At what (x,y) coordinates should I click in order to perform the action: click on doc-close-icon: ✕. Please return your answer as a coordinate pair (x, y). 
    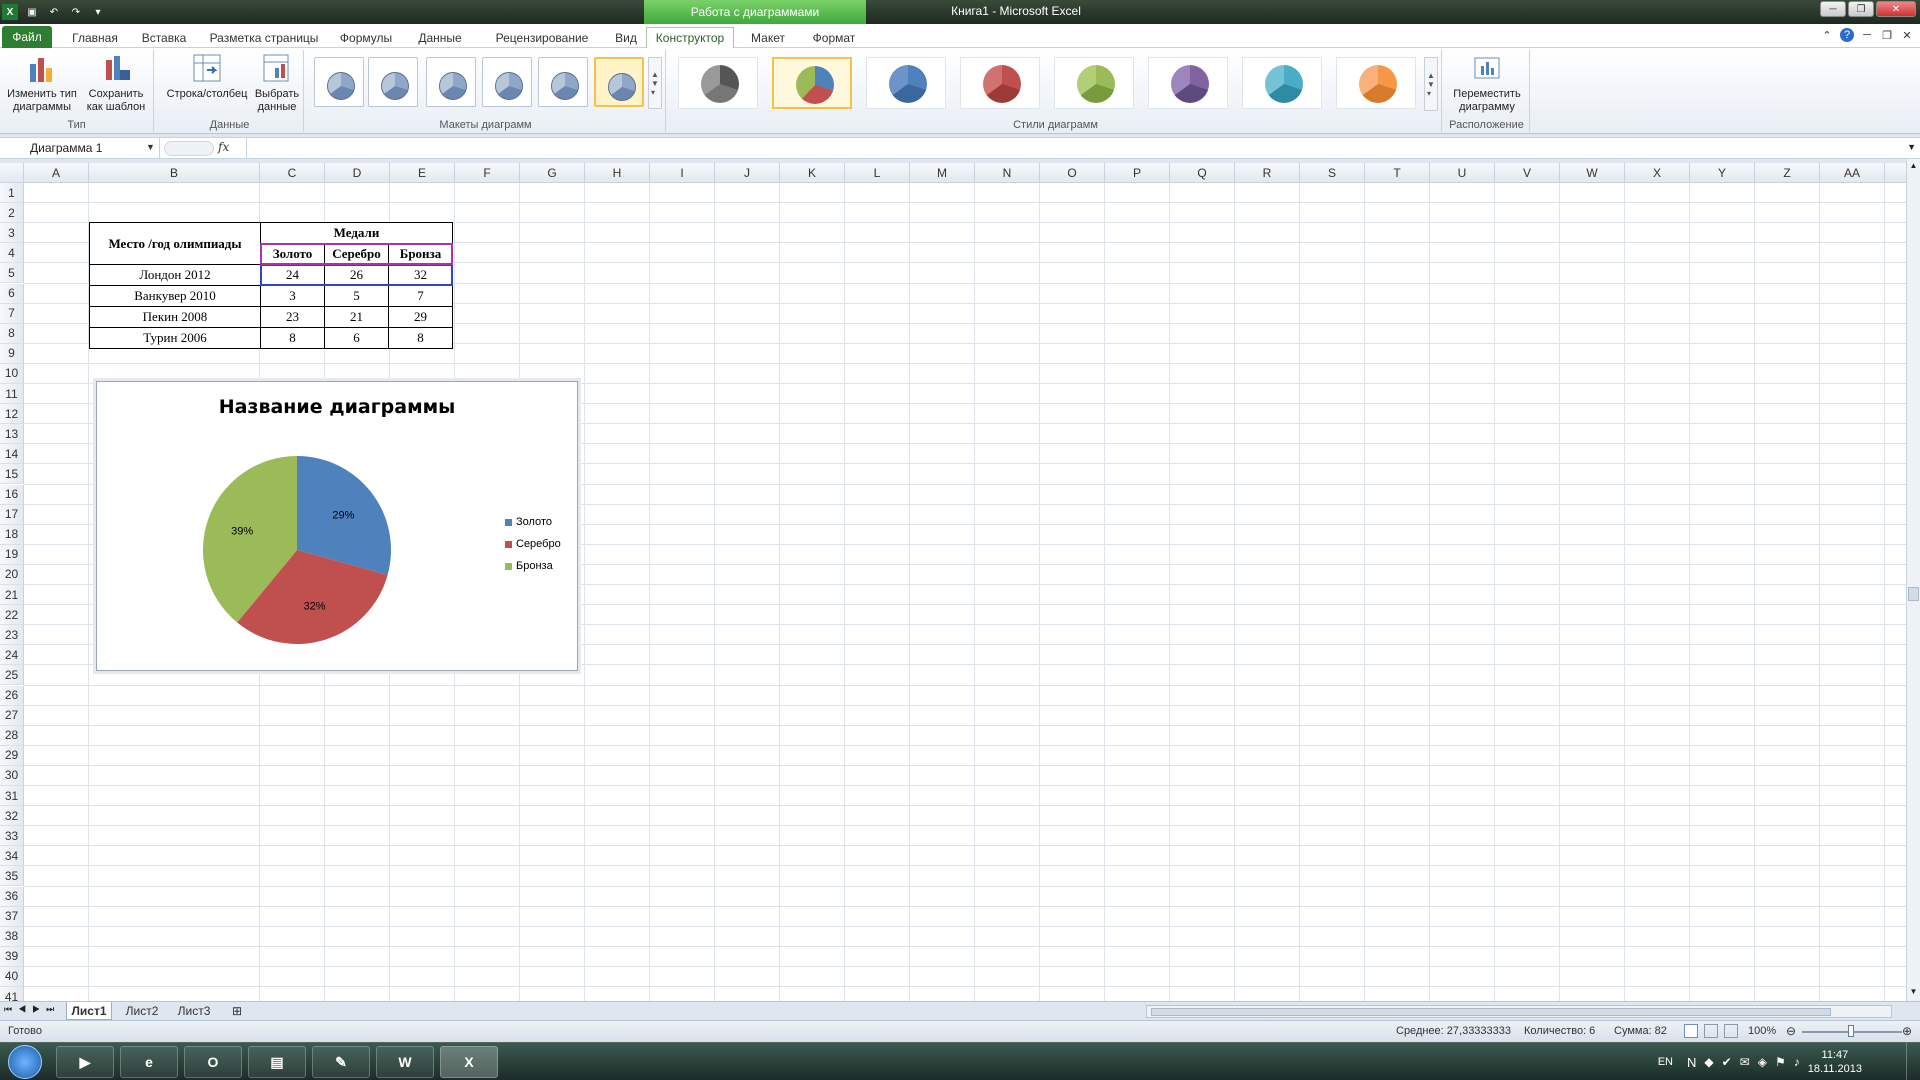
    Looking at the image, I should click on (1907, 35).